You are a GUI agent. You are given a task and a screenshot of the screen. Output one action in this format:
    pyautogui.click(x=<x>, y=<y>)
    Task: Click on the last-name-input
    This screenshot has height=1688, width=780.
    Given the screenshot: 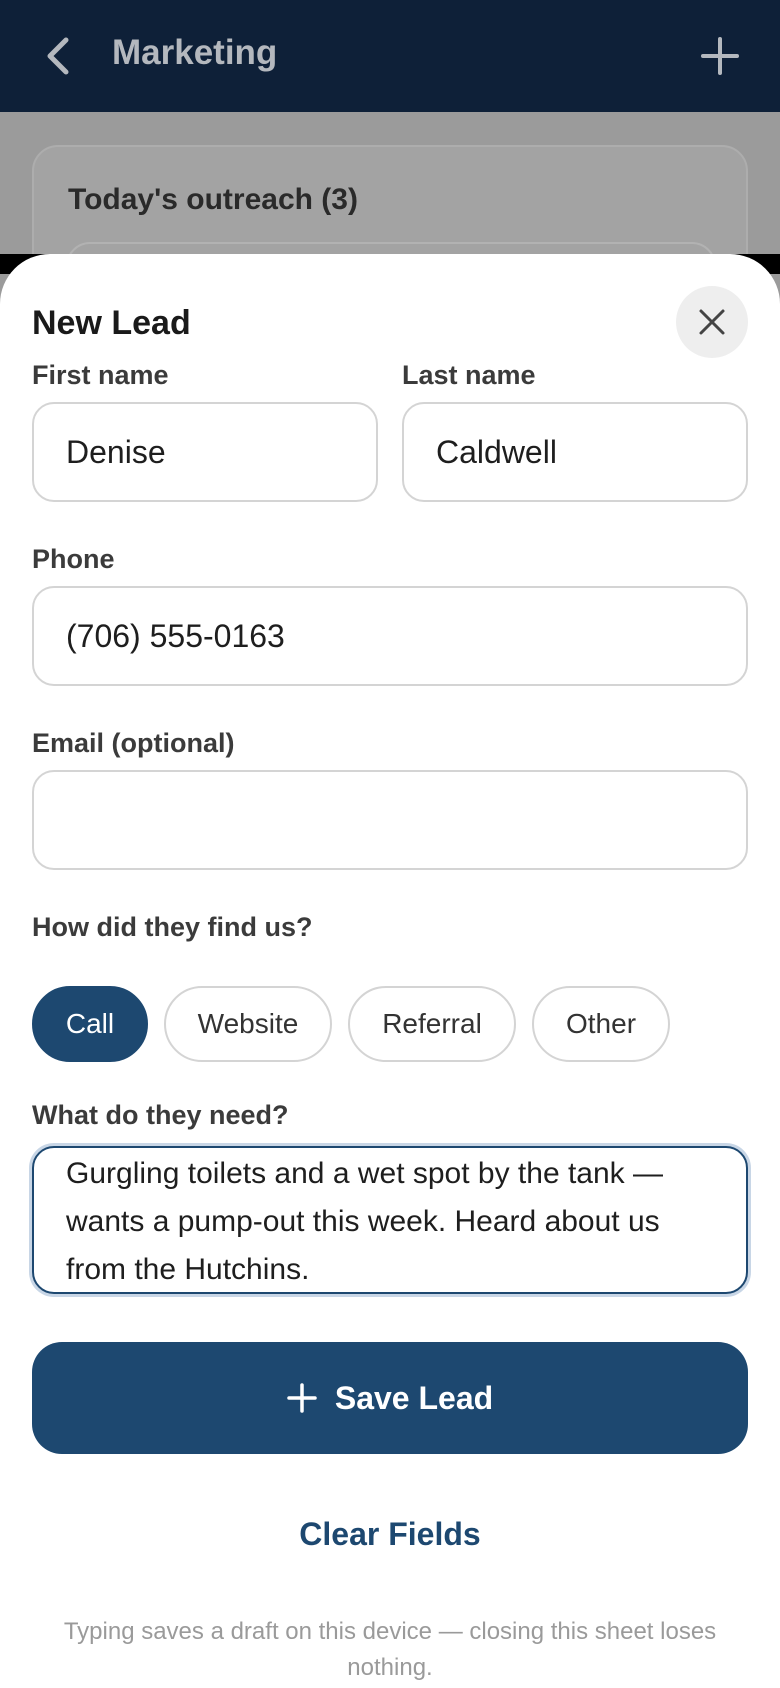 What is the action you would take?
    pyautogui.click(x=575, y=452)
    